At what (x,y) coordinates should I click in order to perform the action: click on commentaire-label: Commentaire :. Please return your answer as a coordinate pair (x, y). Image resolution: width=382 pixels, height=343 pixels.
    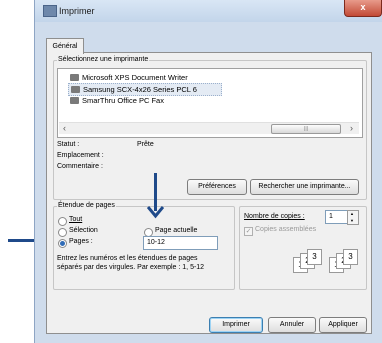
    Looking at the image, I should click on (80, 166).